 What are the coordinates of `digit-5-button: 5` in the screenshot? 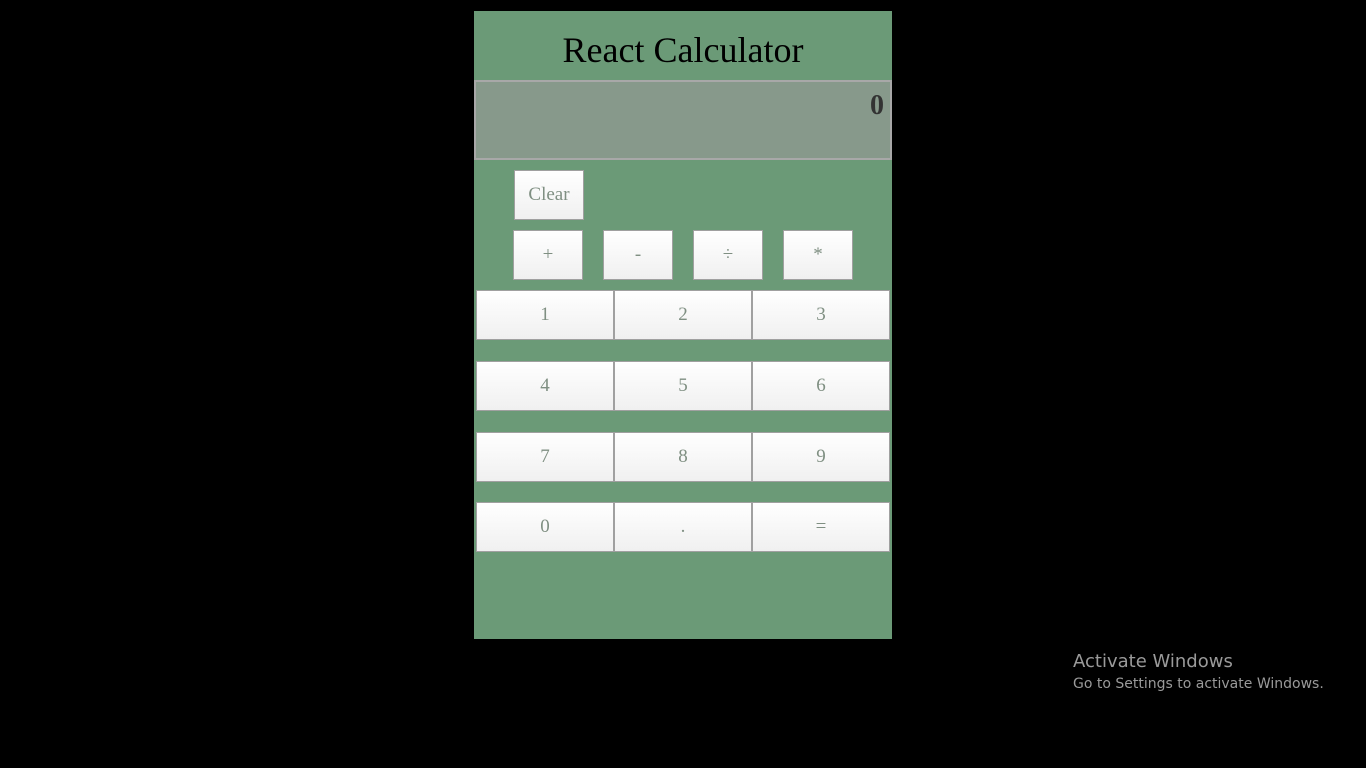 It's located at (683, 386).